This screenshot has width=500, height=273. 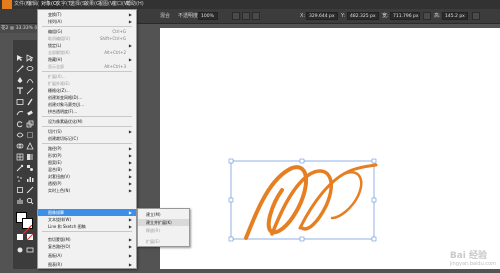 What do you see at coordinates (20, 80) in the screenshot?
I see `pen-tool-icon` at bounding box center [20, 80].